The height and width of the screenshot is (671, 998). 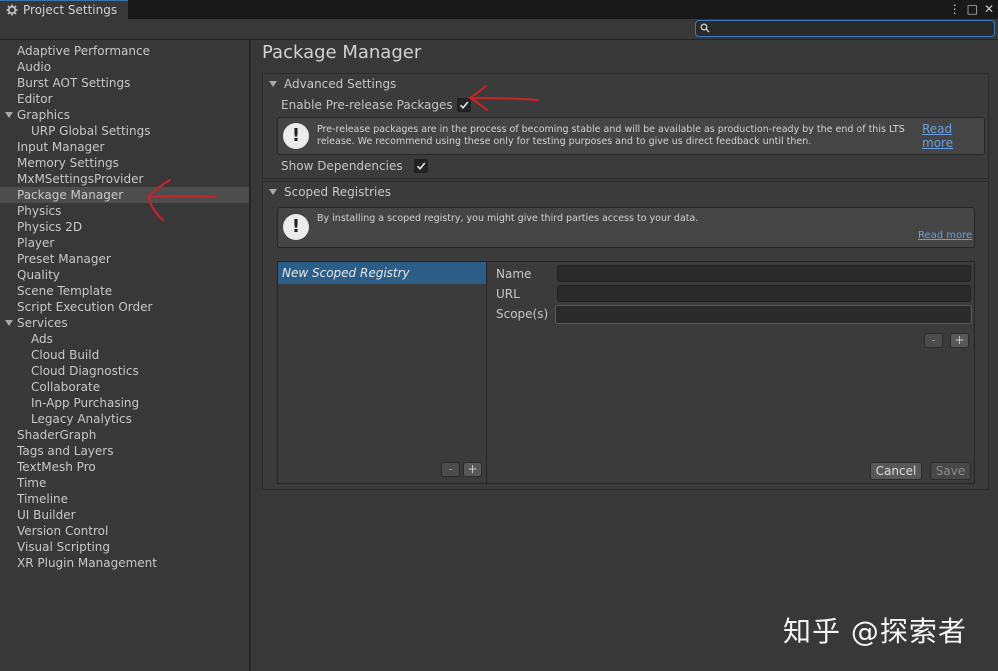 What do you see at coordinates (91, 131) in the screenshot?
I see `sidebar-item-label: URP Global Settings` at bounding box center [91, 131].